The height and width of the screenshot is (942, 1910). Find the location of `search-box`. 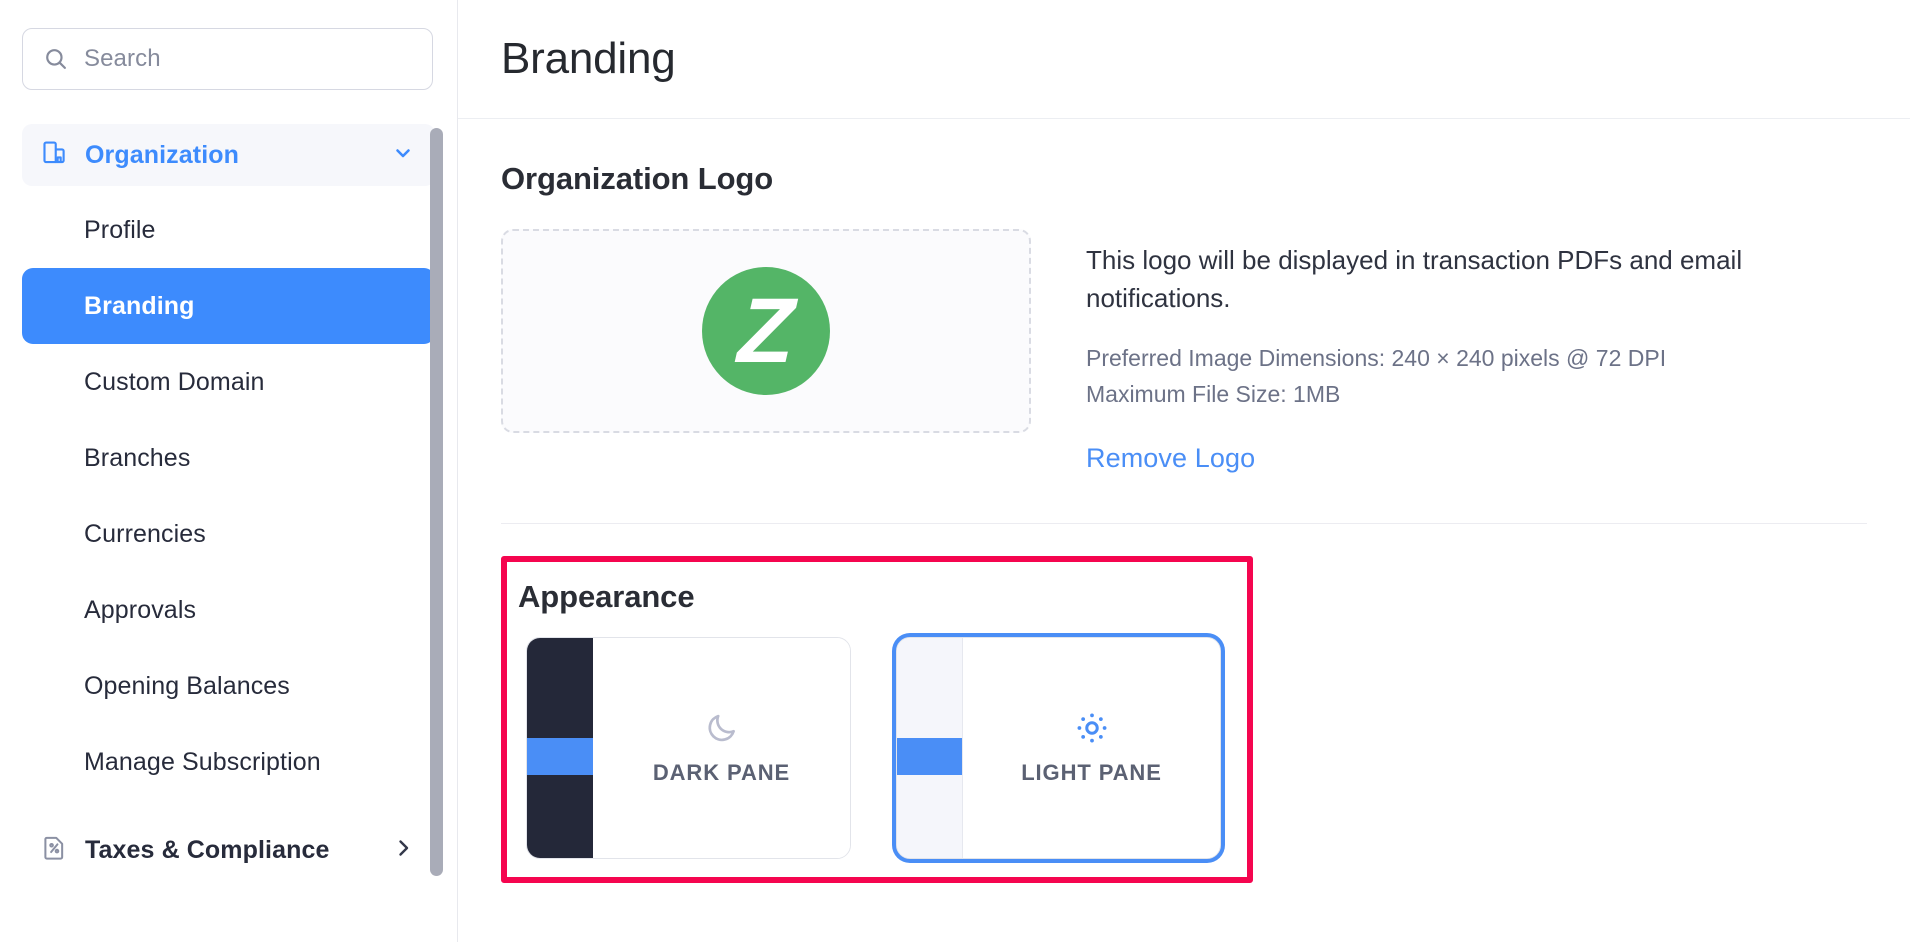

search-box is located at coordinates (227, 59).